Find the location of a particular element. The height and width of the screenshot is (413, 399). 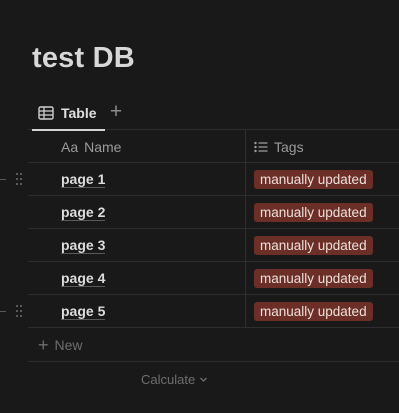

calculate-button: Calculate is located at coordinates (174, 379).